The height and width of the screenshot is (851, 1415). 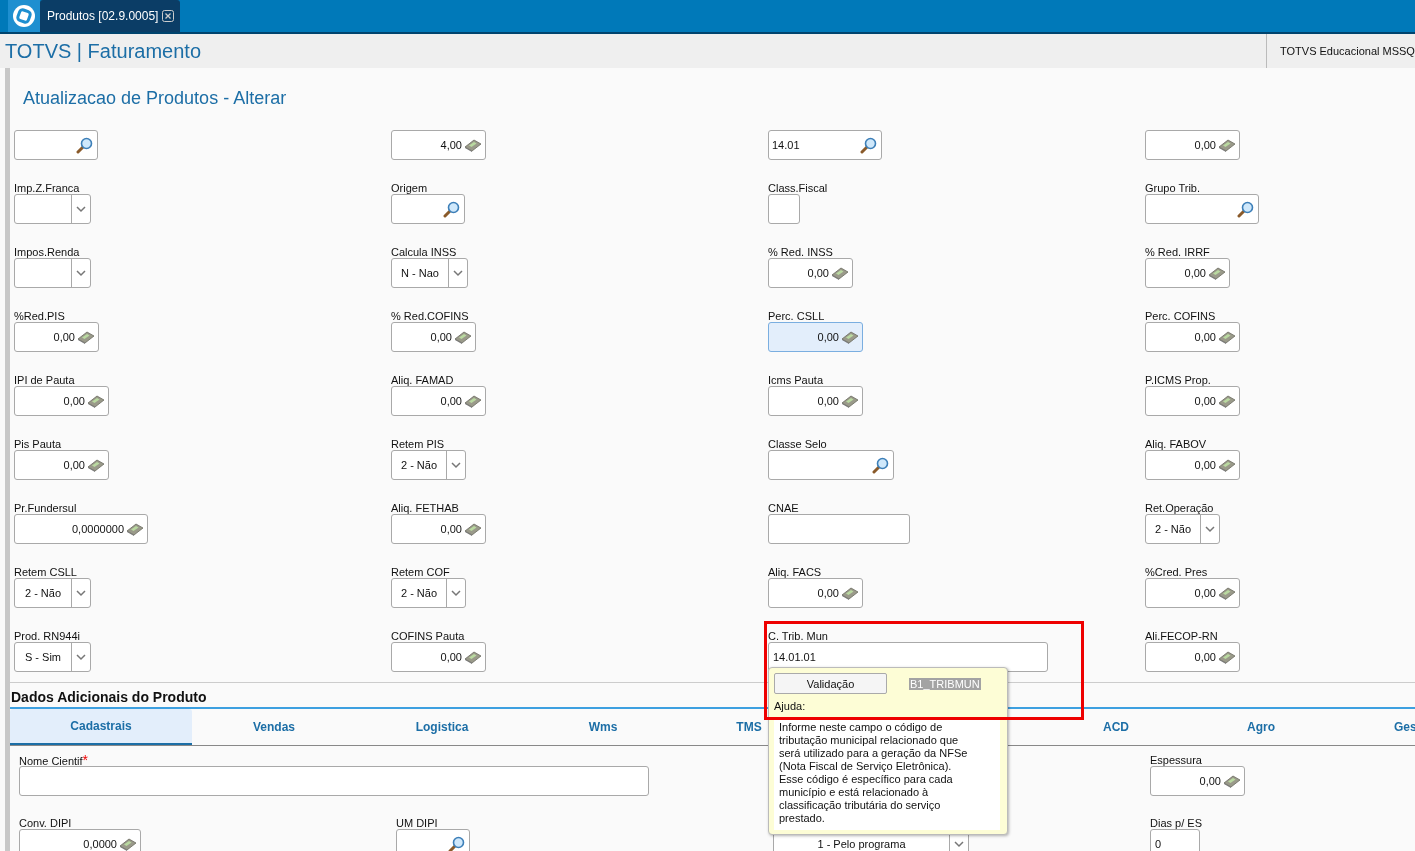 I want to click on field-label: Retem PIS, so click(x=418, y=444).